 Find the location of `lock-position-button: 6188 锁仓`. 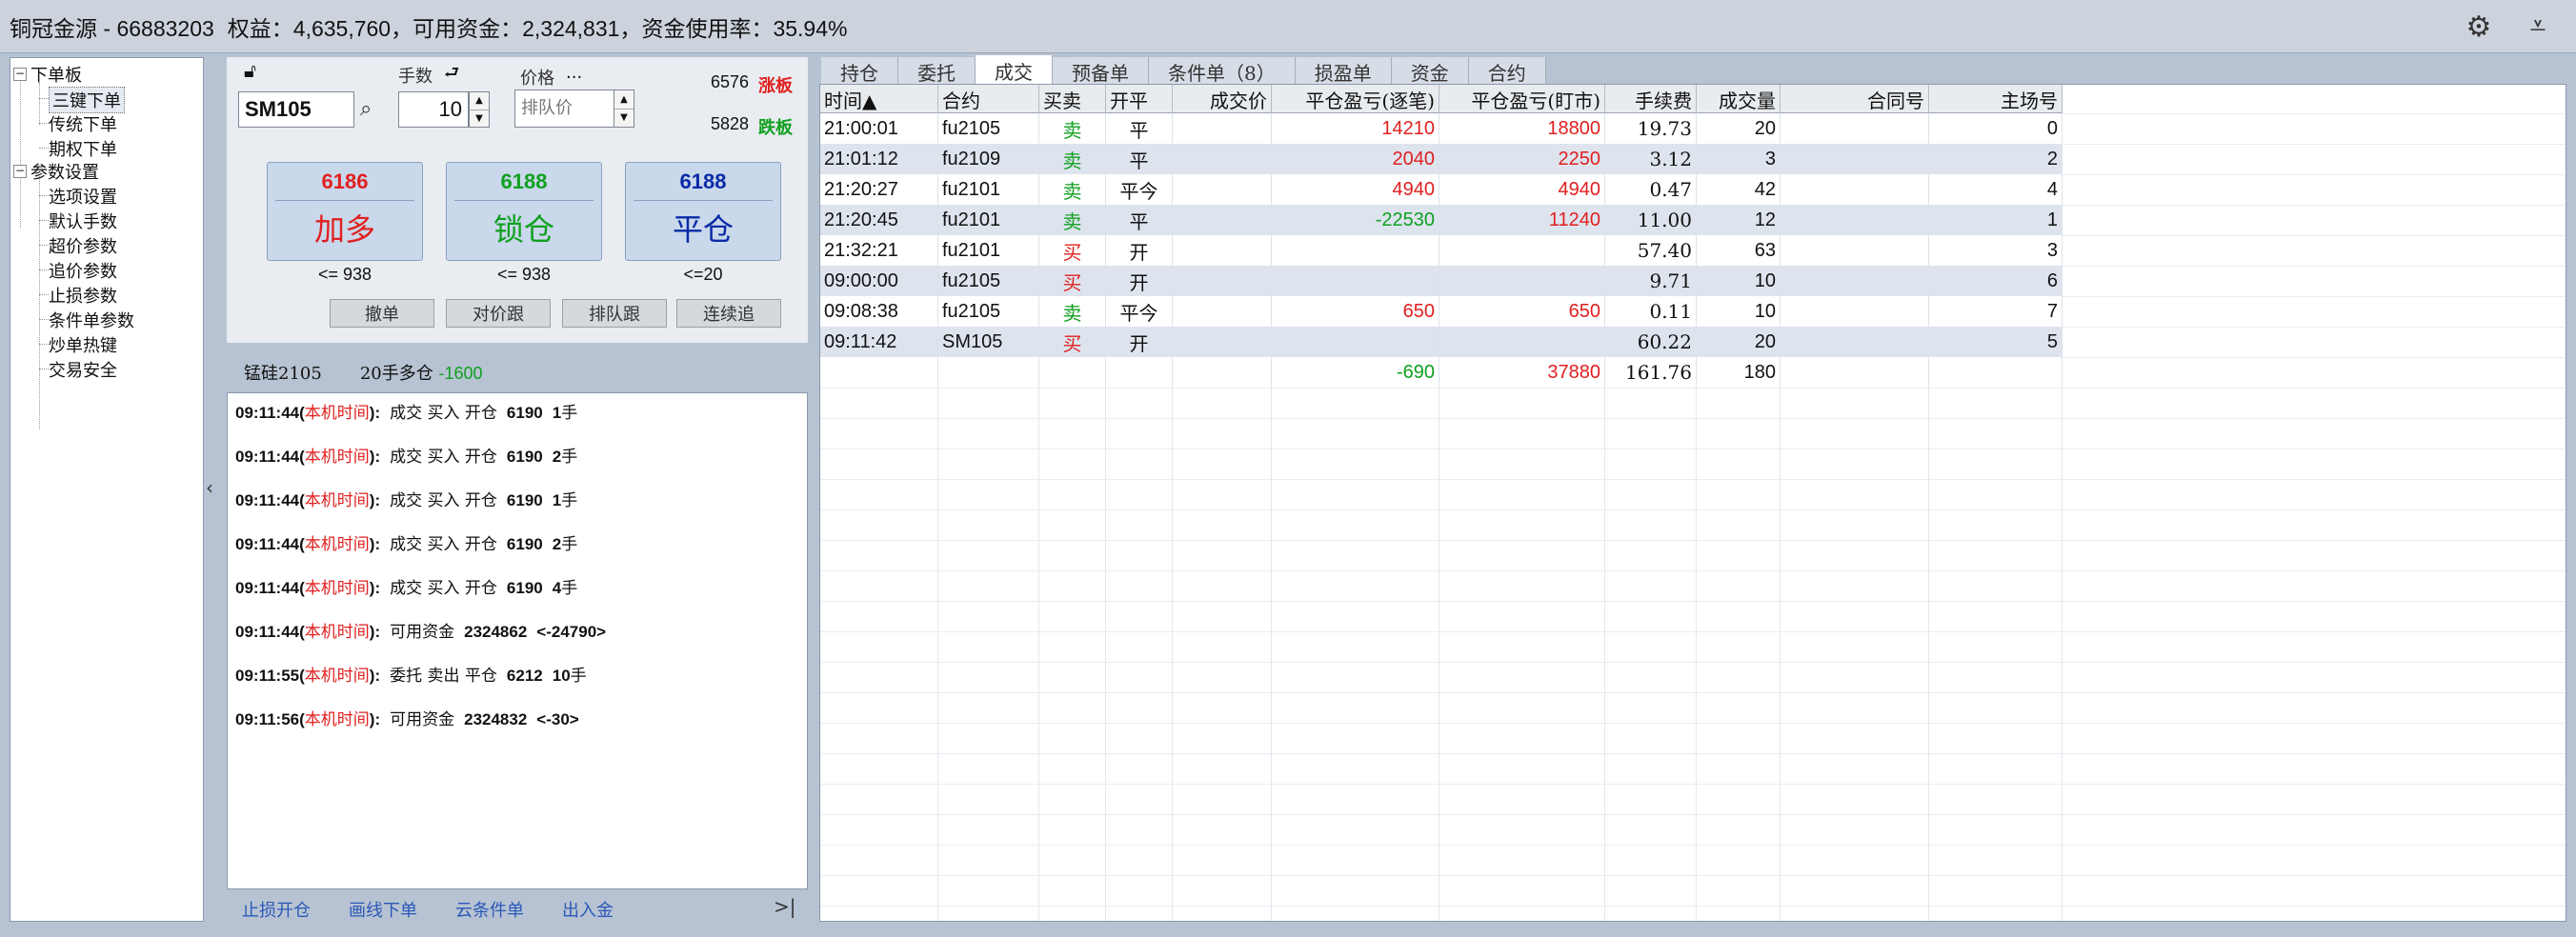

lock-position-button: 6188 锁仓 is located at coordinates (524, 211).